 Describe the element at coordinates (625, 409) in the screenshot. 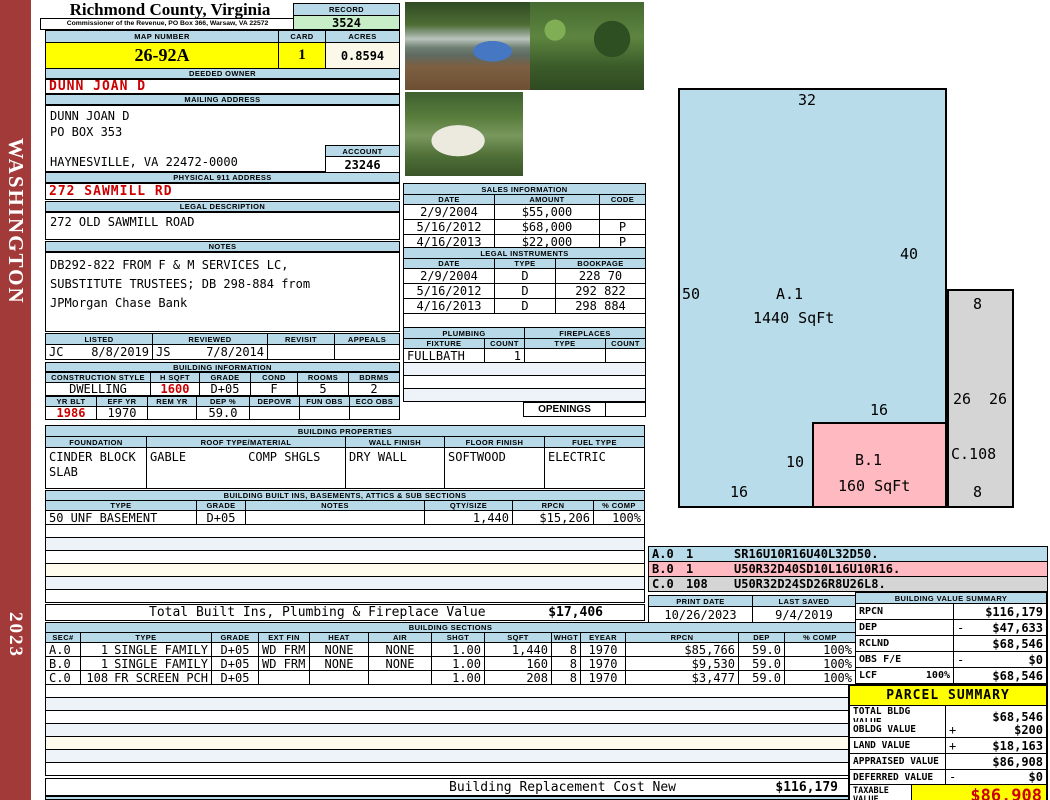

I see `openings-count` at that location.